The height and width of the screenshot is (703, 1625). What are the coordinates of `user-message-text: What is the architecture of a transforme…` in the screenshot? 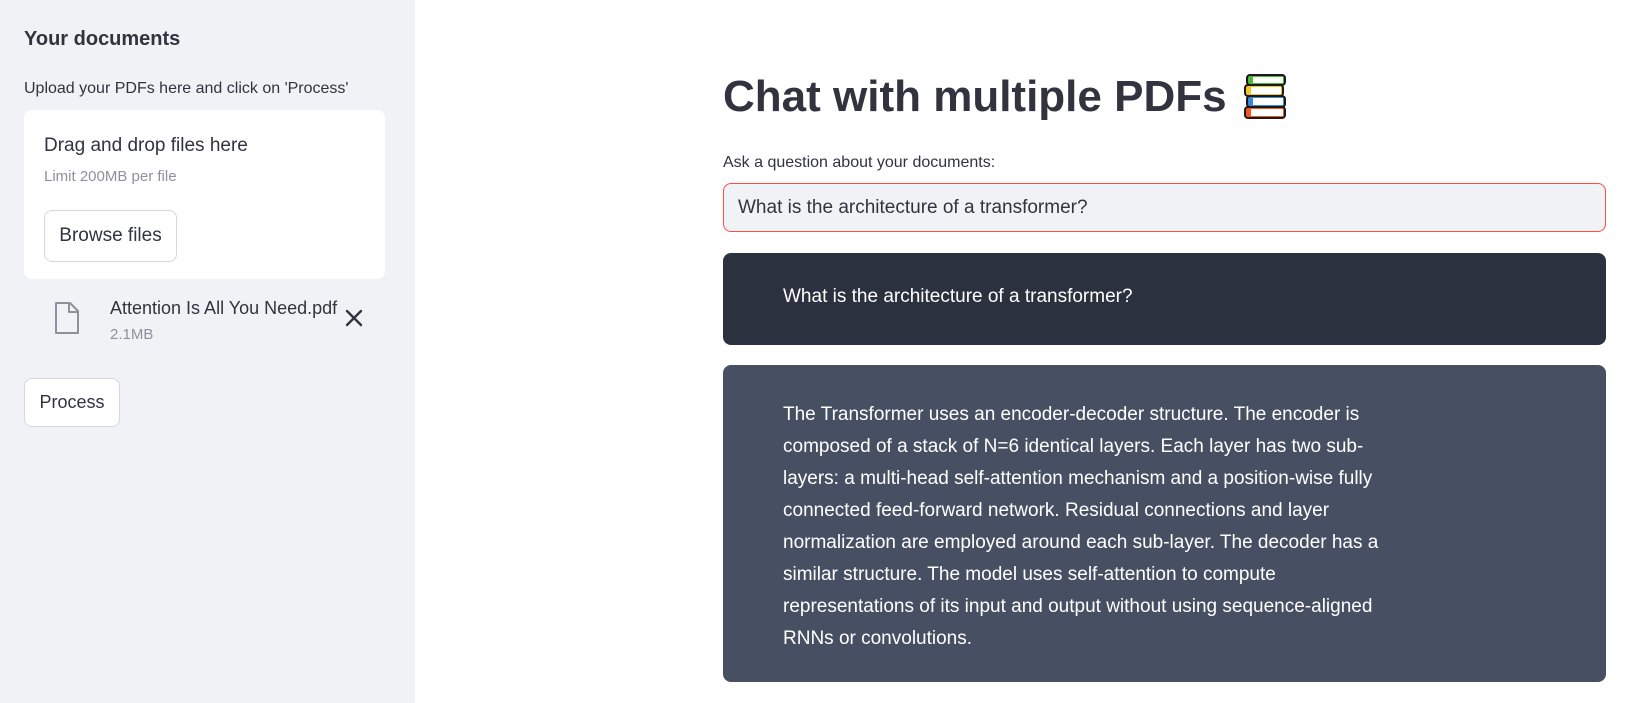 It's located at (958, 296).